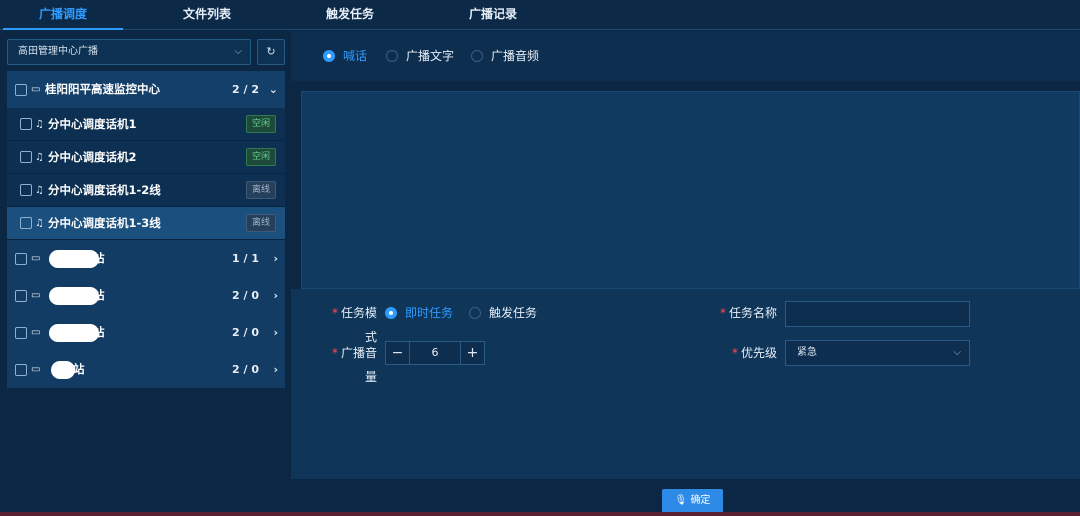  What do you see at coordinates (58, 51) in the screenshot?
I see `area-select-value: 高田管理中心广播` at bounding box center [58, 51].